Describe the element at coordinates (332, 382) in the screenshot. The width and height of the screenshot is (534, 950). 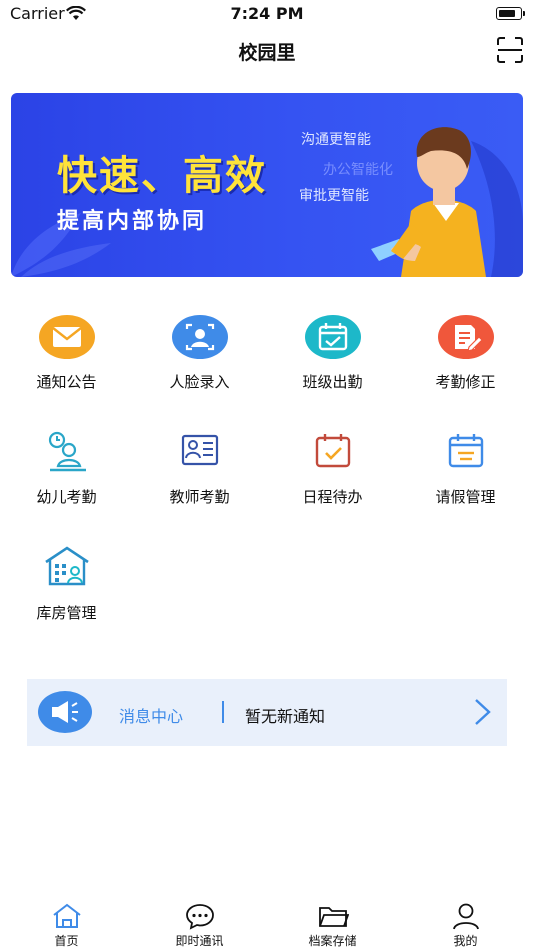
I see `grid-label: 班级出勤` at that location.